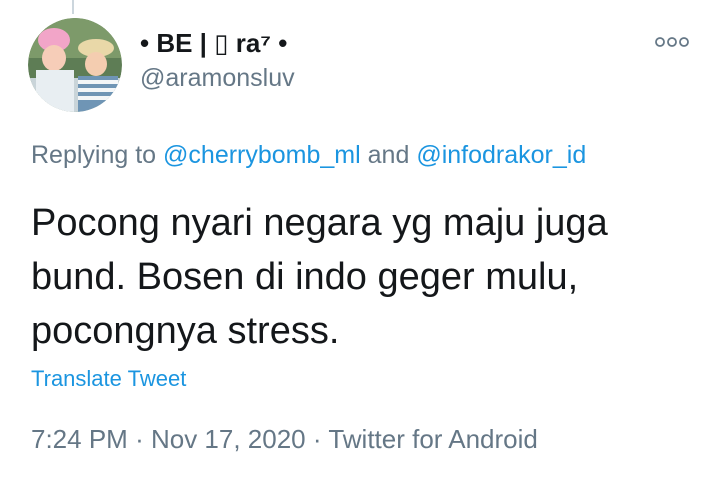  Describe the element at coordinates (217, 78) in the screenshot. I see `author-handle: @aramonsluv` at that location.